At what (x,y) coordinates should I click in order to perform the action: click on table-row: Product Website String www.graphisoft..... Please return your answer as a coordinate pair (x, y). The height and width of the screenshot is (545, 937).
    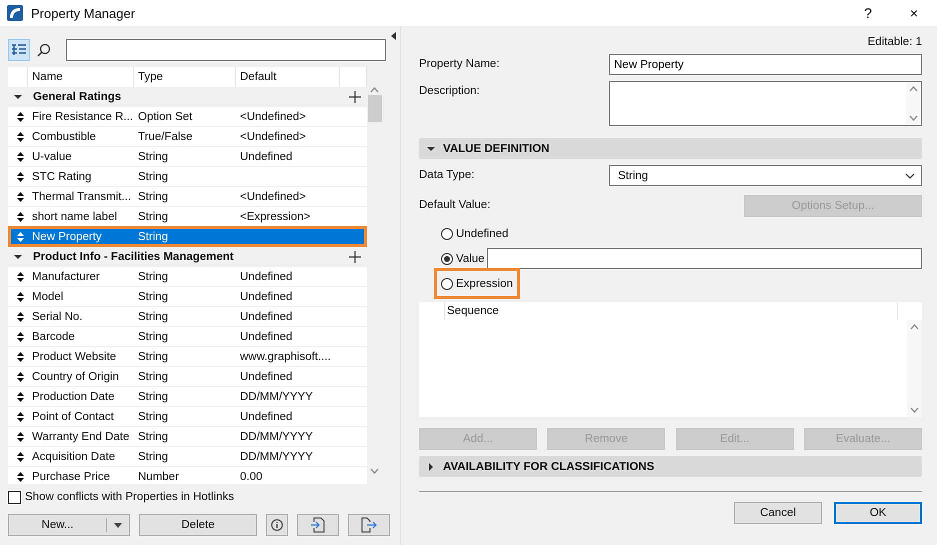
    Looking at the image, I should click on (187, 357).